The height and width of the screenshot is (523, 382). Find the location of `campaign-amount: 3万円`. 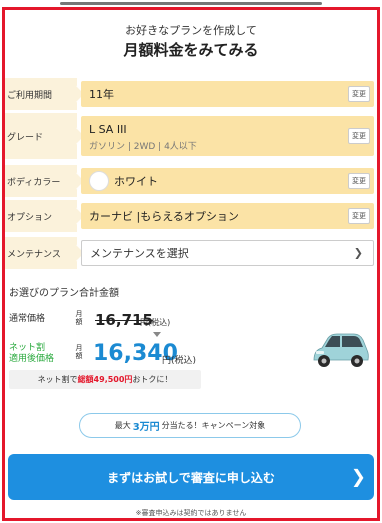

campaign-amount: 3万円 is located at coordinates (146, 427).